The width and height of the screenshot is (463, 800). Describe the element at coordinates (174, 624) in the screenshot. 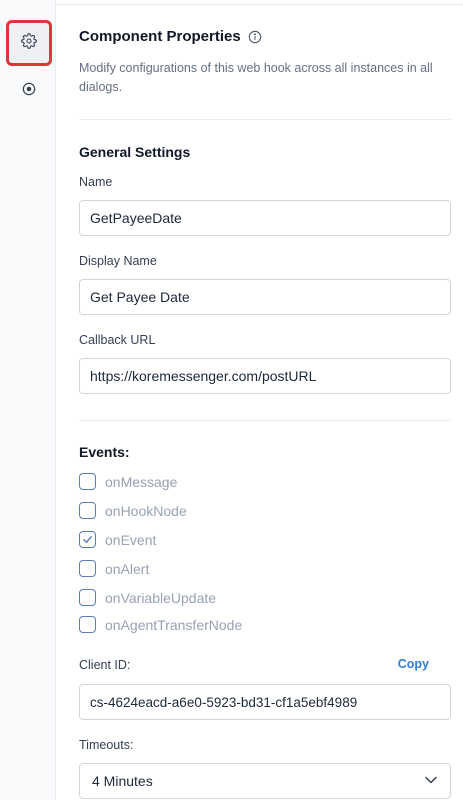

I see `event-label: onAgentTransferNode` at that location.